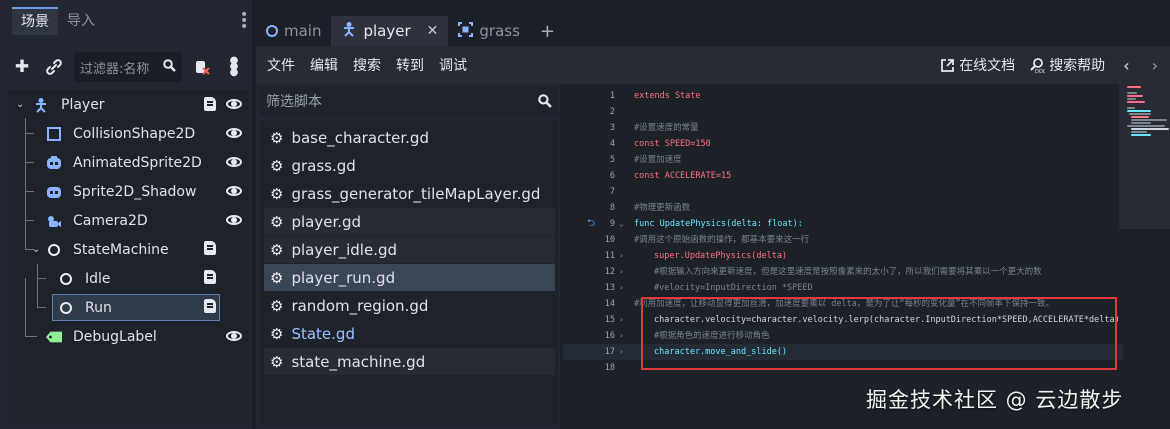  I want to click on tree-node-idle: Idle, so click(128, 278).